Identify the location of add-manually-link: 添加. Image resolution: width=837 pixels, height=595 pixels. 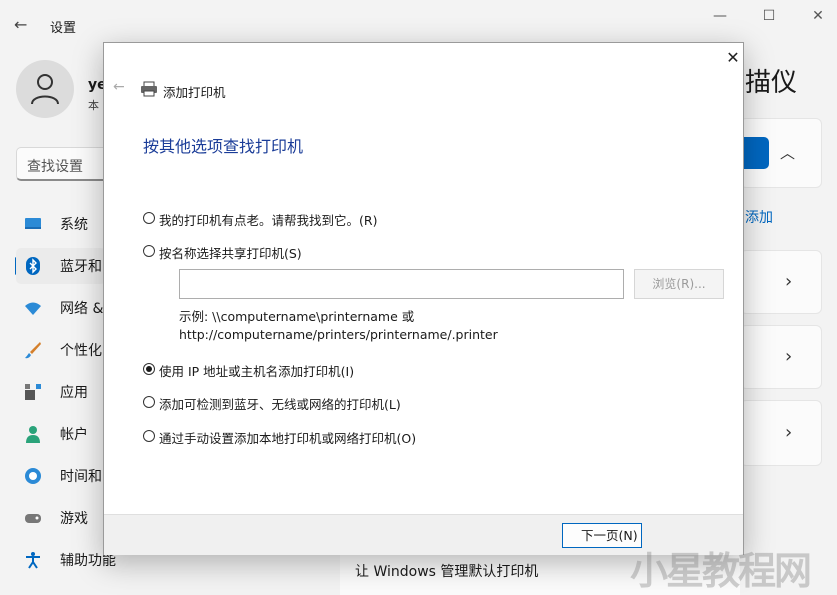
(759, 217).